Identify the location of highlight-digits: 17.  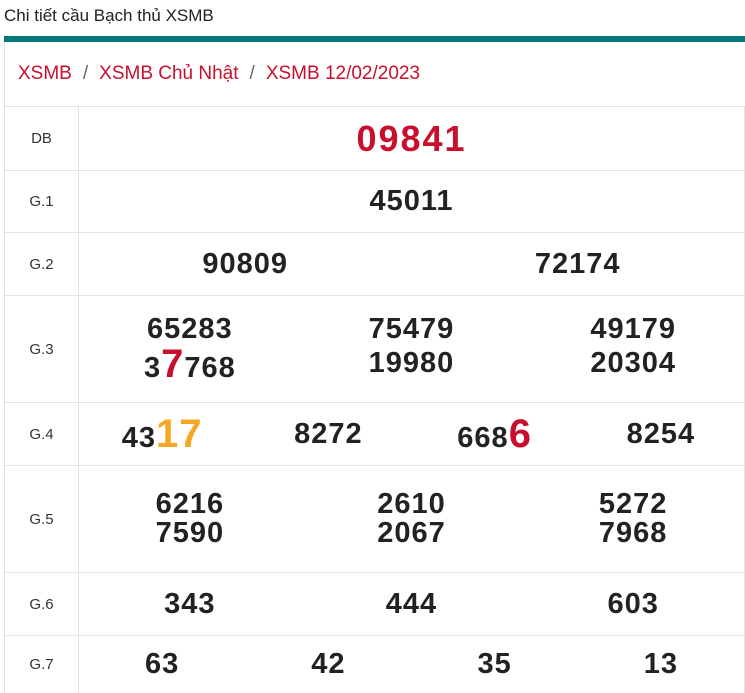
(179, 434).